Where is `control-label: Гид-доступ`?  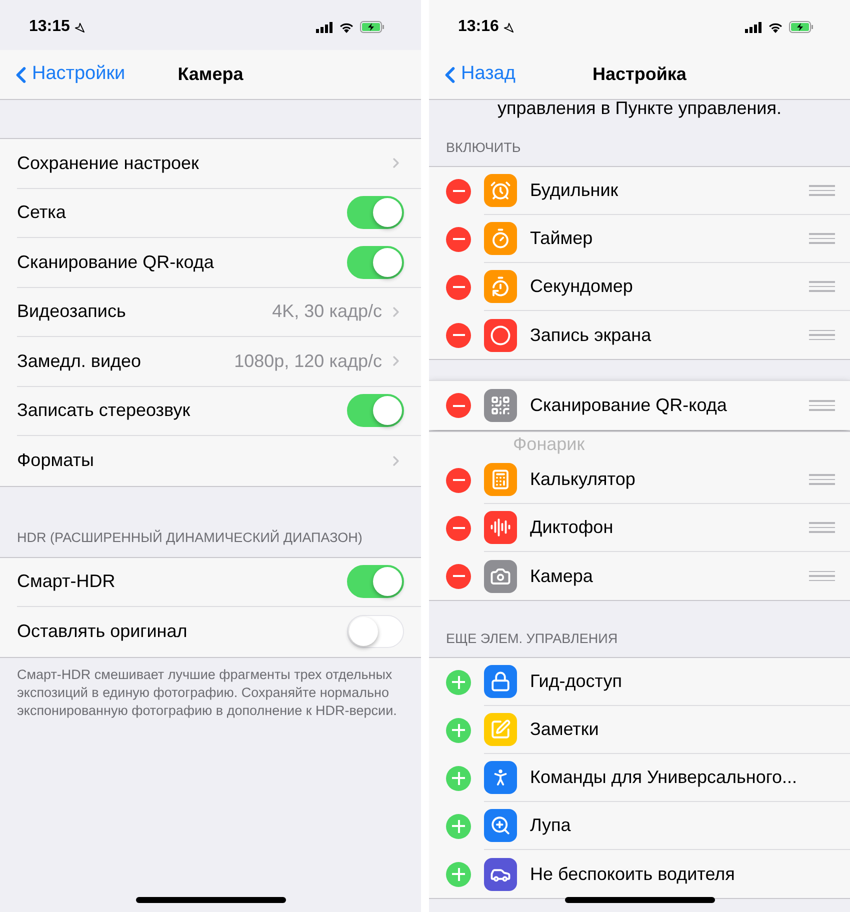 control-label: Гид-доступ is located at coordinates (576, 681).